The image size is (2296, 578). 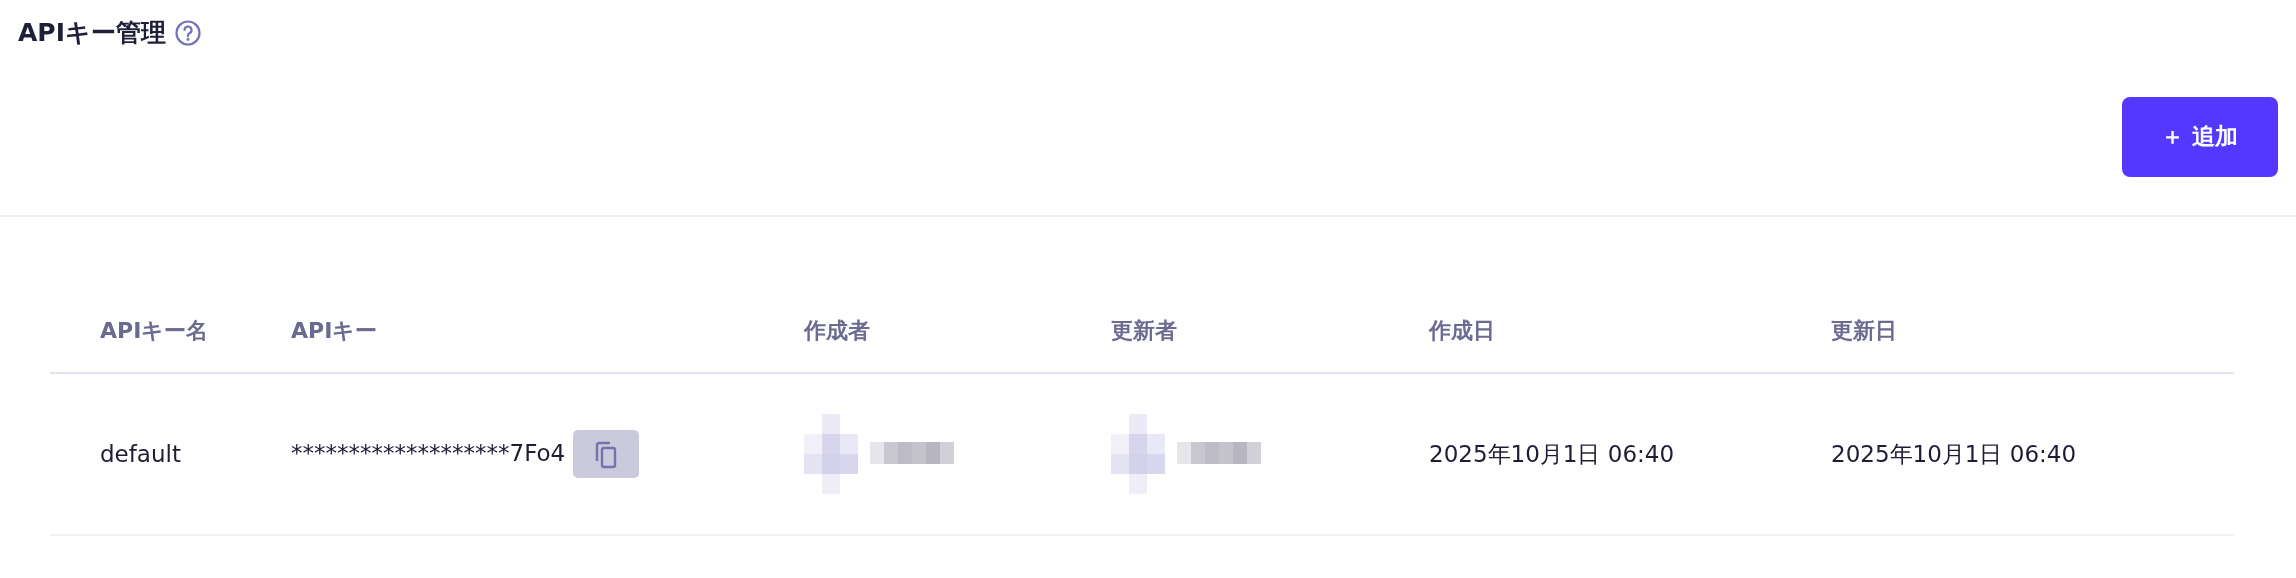 I want to click on column-header: 作成者, so click(x=837, y=330).